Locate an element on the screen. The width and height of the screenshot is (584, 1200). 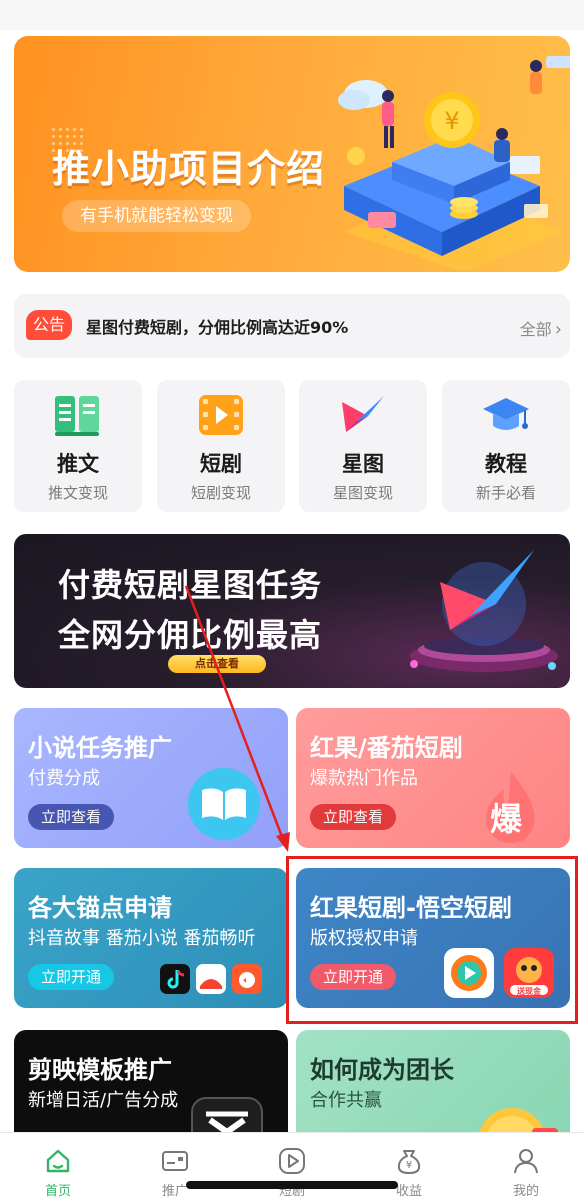
card-subtitle: 合作共赢 is located at coordinates (346, 1100).